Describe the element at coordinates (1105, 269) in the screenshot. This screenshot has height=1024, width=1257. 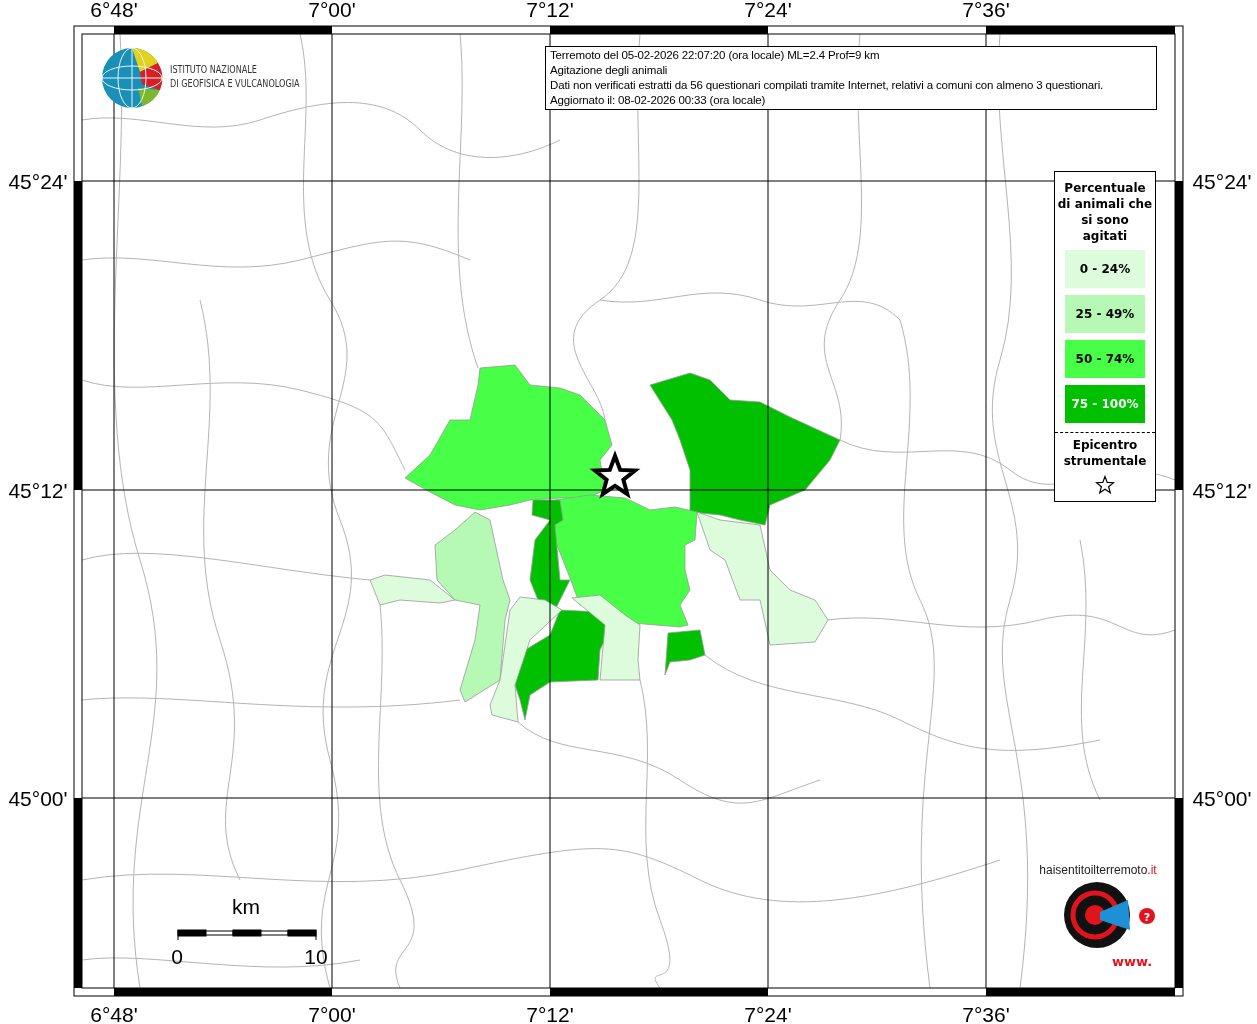
I see `legend-class: 0 - 24%` at that location.